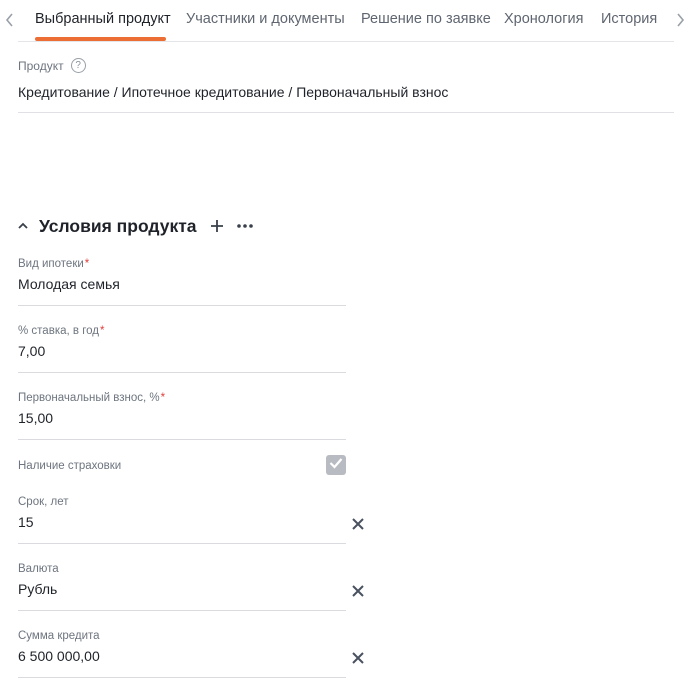 The image size is (692, 689). I want to click on rate-label-row: % ставка, в год*, so click(182, 331).